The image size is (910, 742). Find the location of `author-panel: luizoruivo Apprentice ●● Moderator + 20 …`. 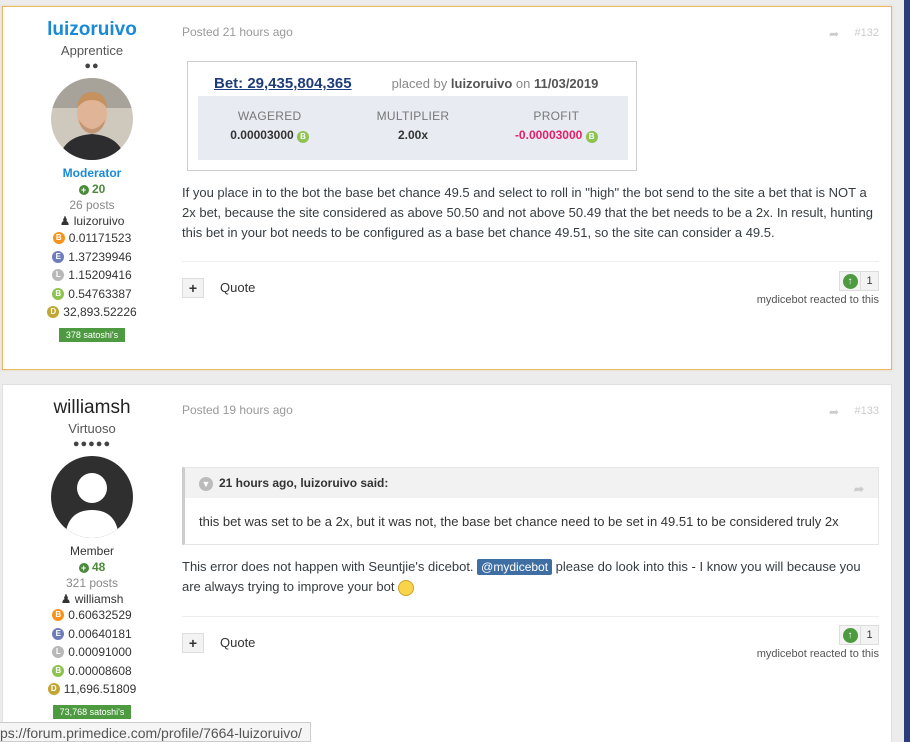

author-panel: luizoruivo Apprentice ●● Moderator + 20 … is located at coordinates (92, 174).